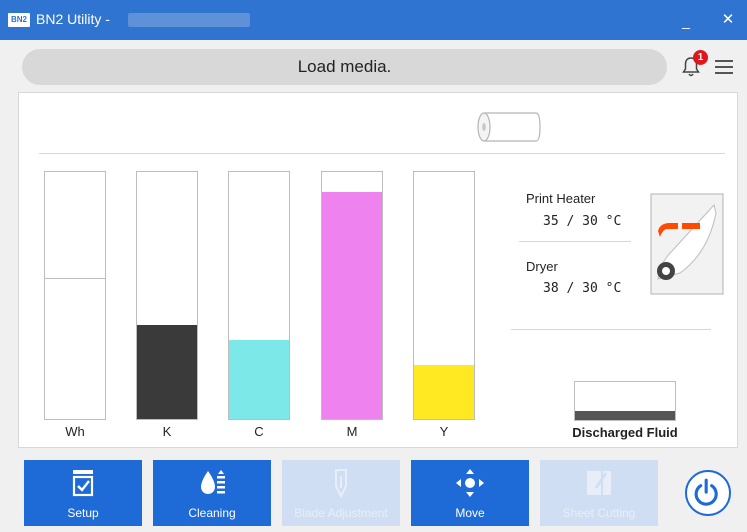 The width and height of the screenshot is (747, 532). What do you see at coordinates (352, 431) in the screenshot?
I see `ink-label-magenta: M` at bounding box center [352, 431].